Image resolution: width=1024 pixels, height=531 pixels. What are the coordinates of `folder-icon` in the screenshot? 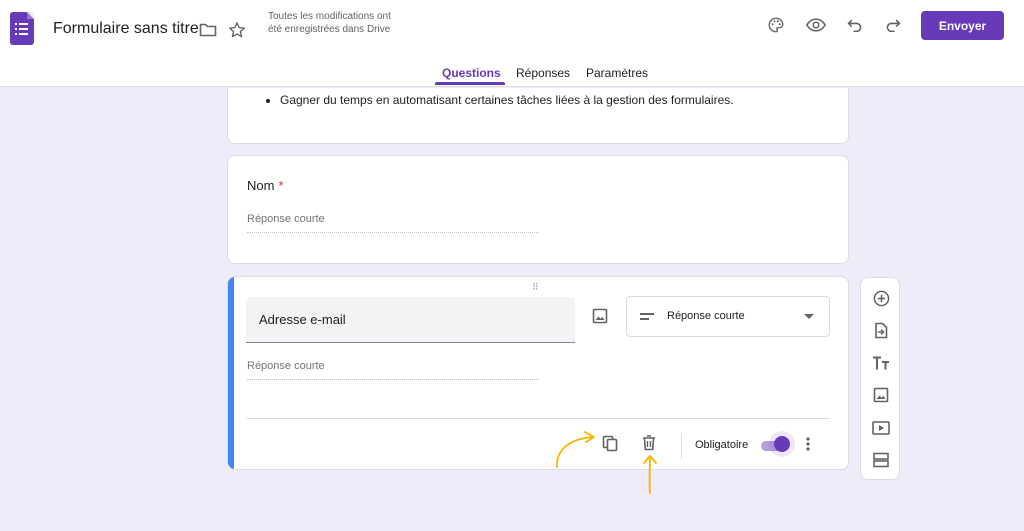 It's located at (208, 30).